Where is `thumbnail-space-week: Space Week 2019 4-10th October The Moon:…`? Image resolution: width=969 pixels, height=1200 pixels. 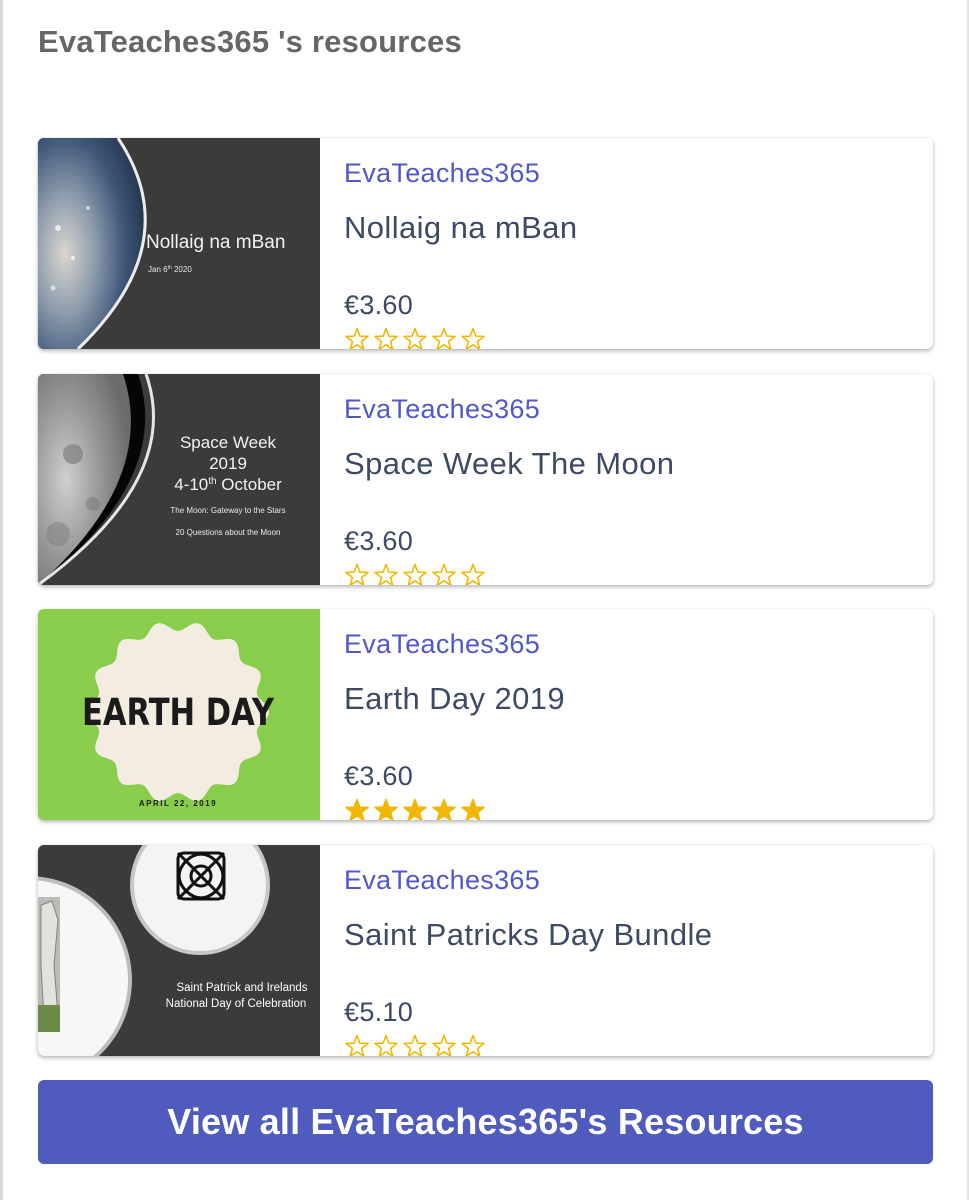 thumbnail-space-week: Space Week 2019 4-10th October The Moon:… is located at coordinates (179, 479).